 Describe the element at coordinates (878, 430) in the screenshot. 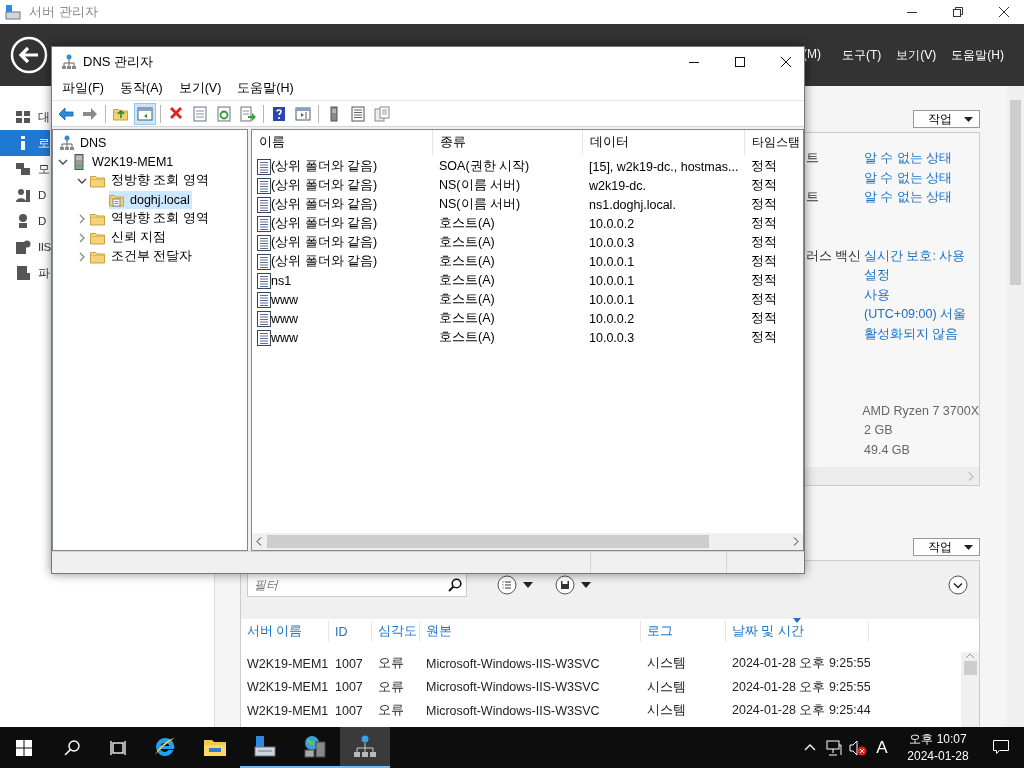

I see `property-value: 2 GB` at that location.